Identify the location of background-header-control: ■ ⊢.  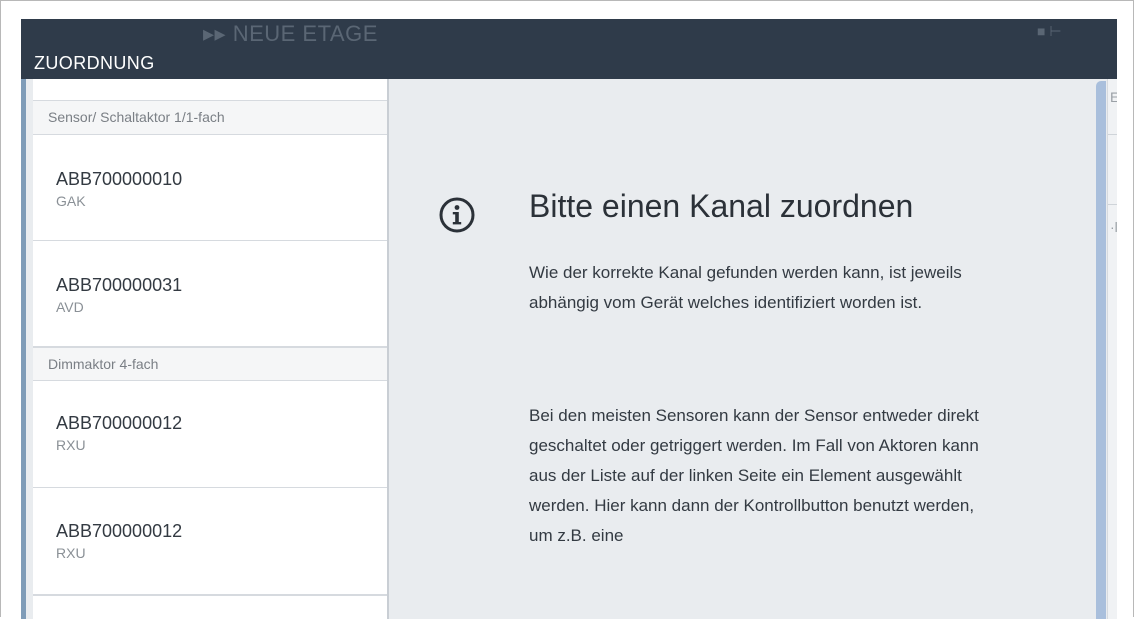
(1049, 31).